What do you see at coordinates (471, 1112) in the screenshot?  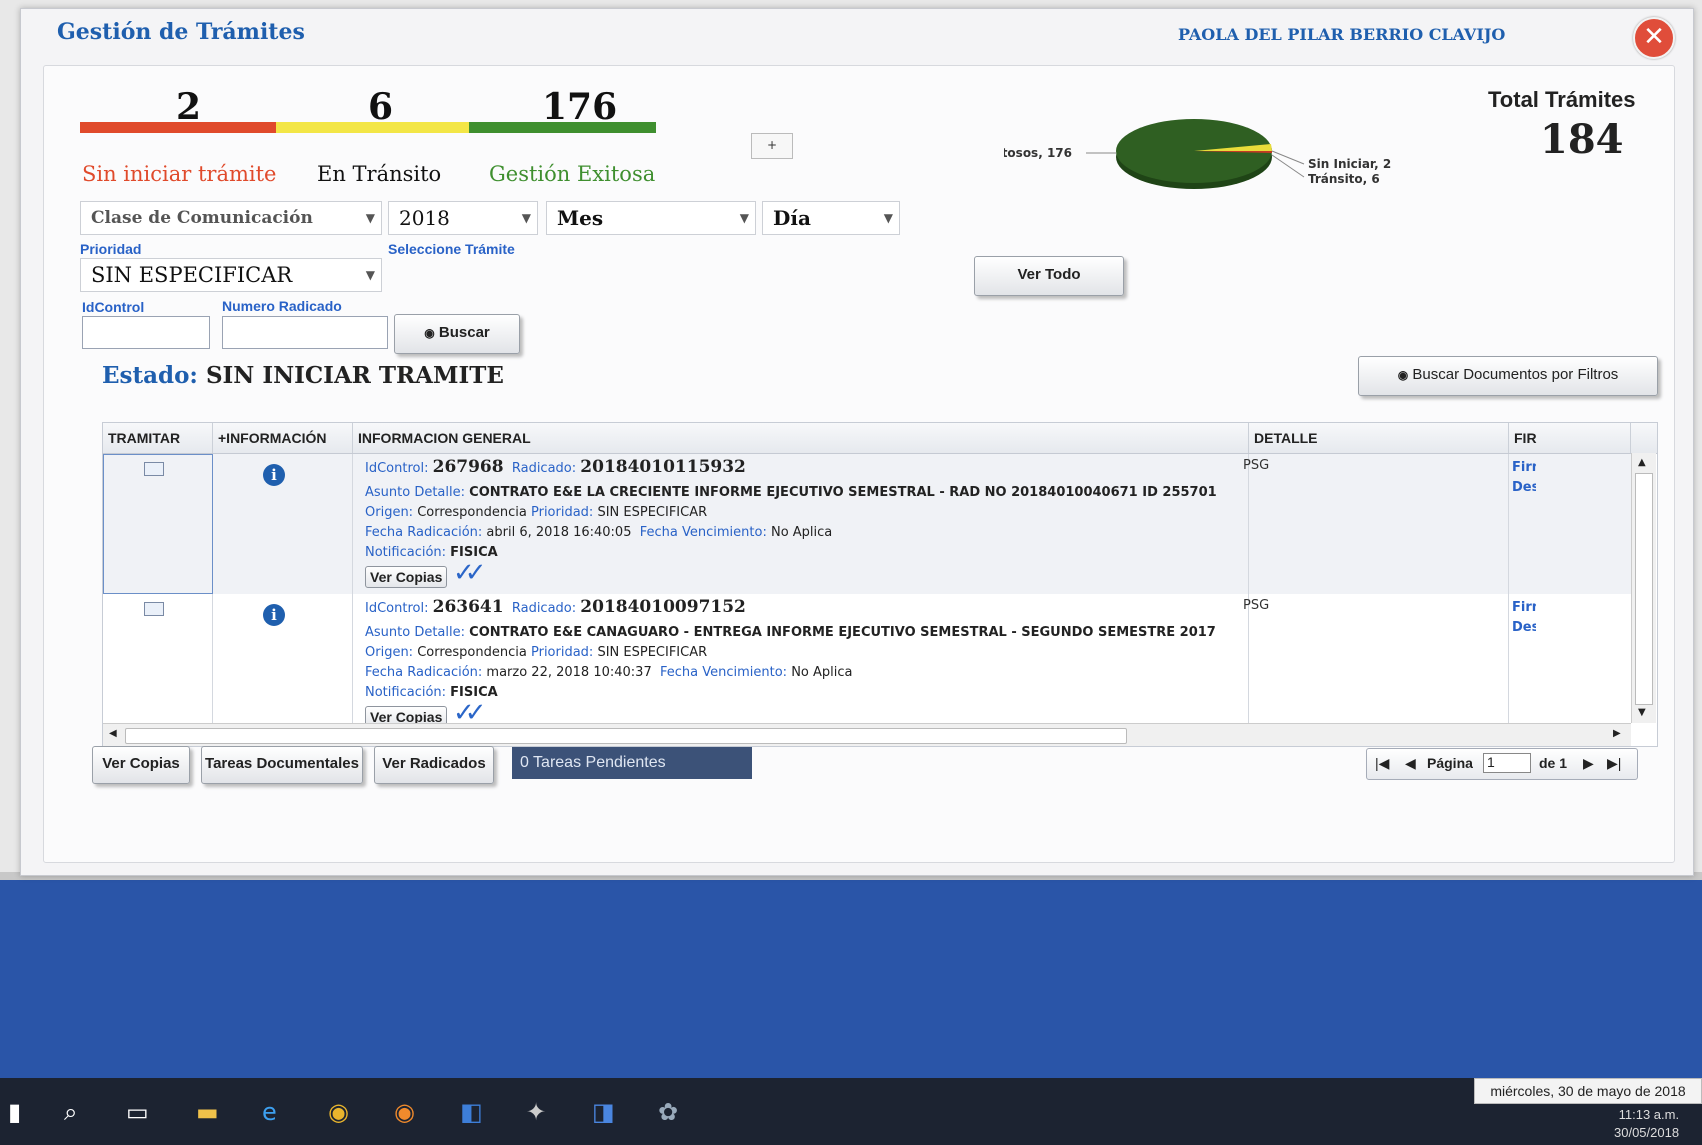 I see `outlook-icon: ◧` at bounding box center [471, 1112].